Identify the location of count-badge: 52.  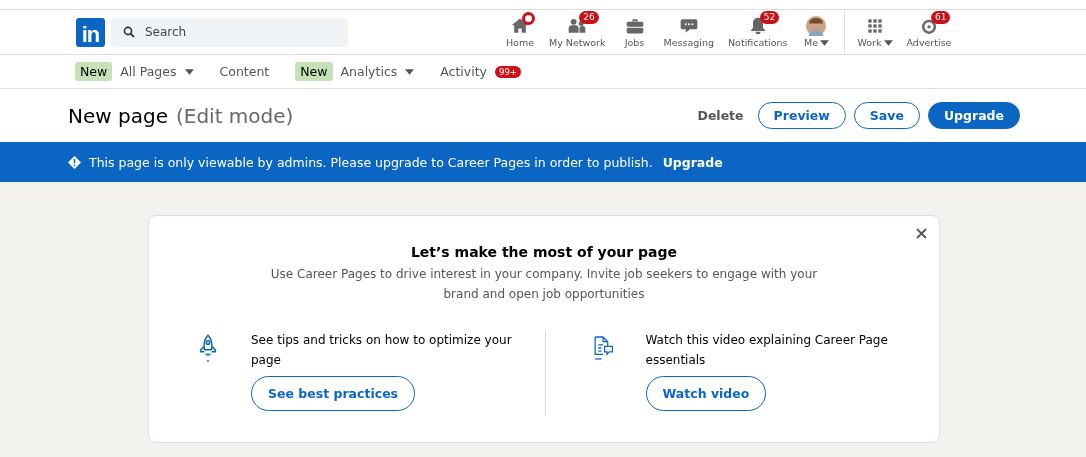
(769, 17).